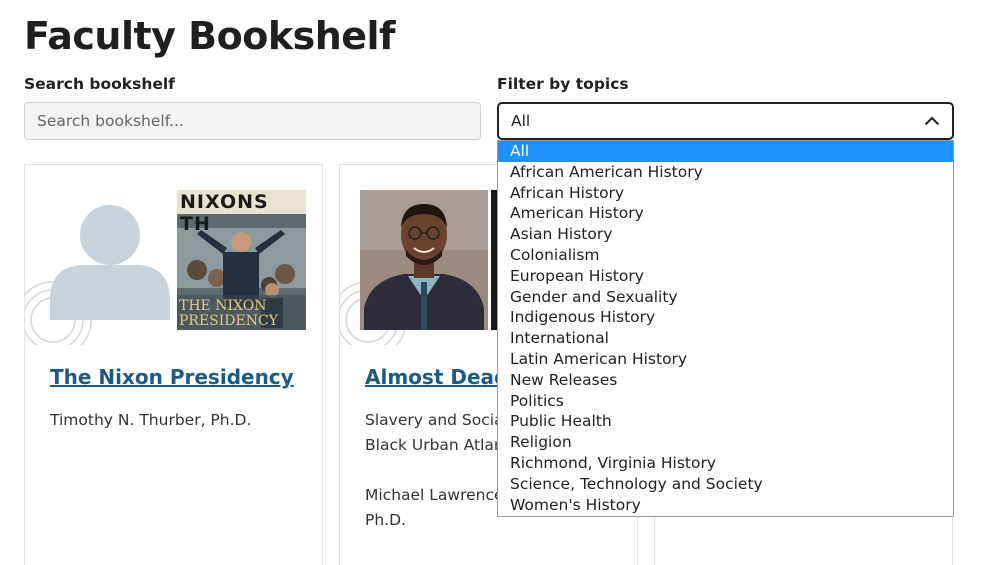 Image resolution: width=1000 pixels, height=565 pixels. Describe the element at coordinates (385, 520) in the screenshot. I see `book-author: Ph.D.` at that location.